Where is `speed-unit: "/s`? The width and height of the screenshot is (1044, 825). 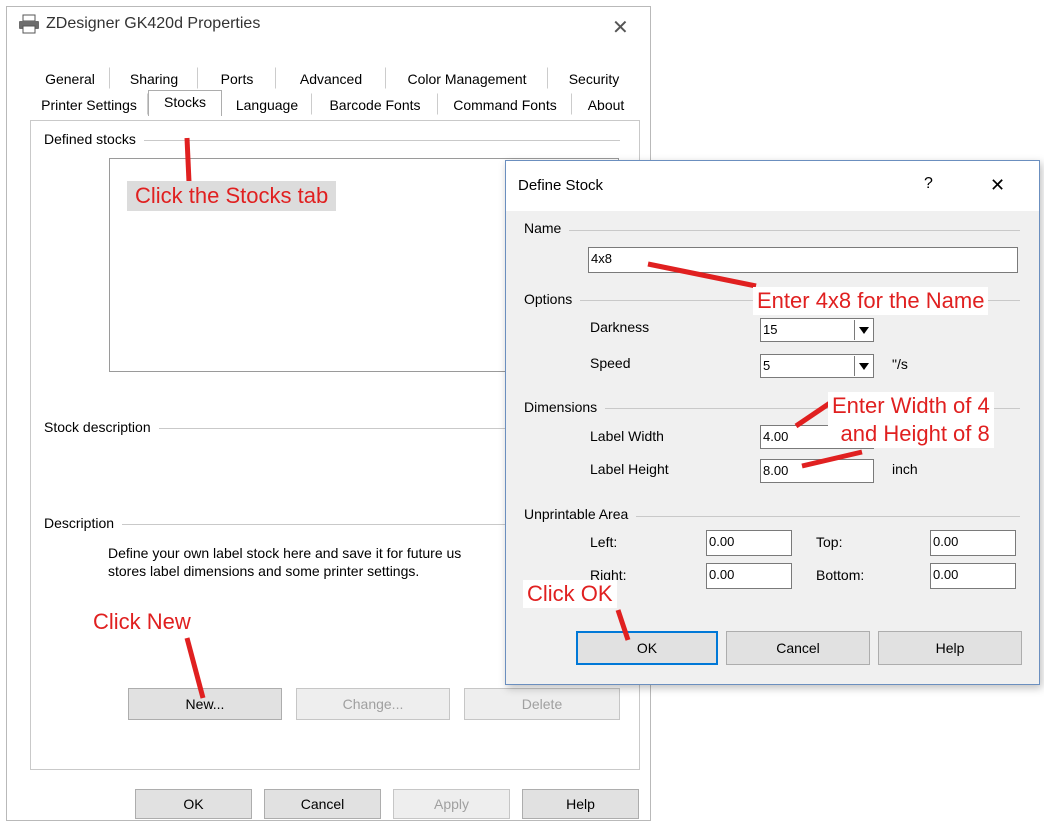
speed-unit: "/s is located at coordinates (900, 364).